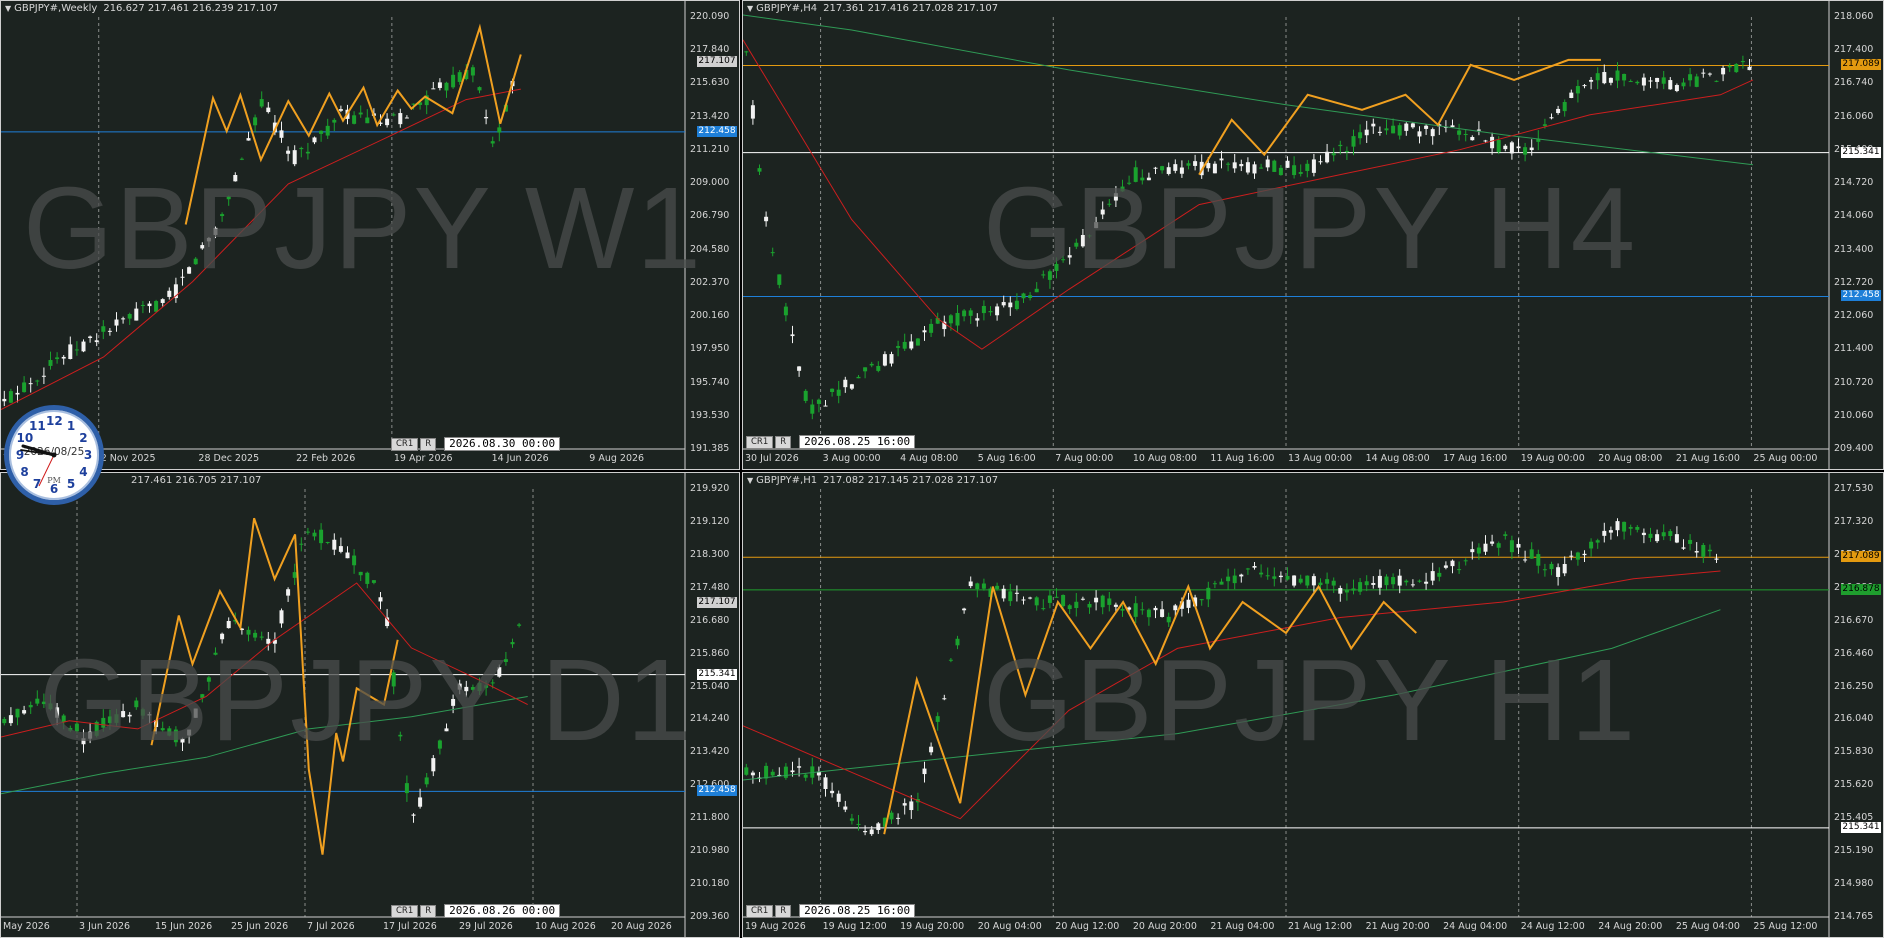 This screenshot has height=938, width=1884. I want to click on time-tick-label: 19 Aug 00:00, so click(1552, 458).